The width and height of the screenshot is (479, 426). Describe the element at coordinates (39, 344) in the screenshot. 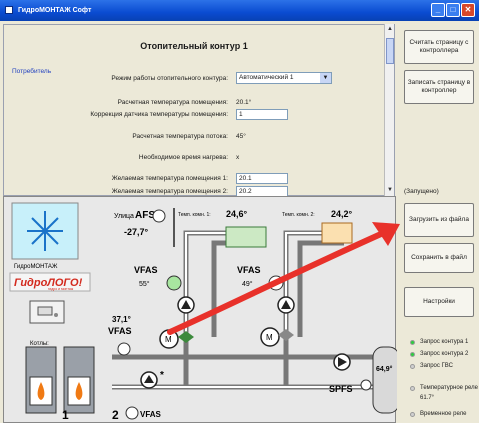

I see `boilers-label: Котлы:` at that location.